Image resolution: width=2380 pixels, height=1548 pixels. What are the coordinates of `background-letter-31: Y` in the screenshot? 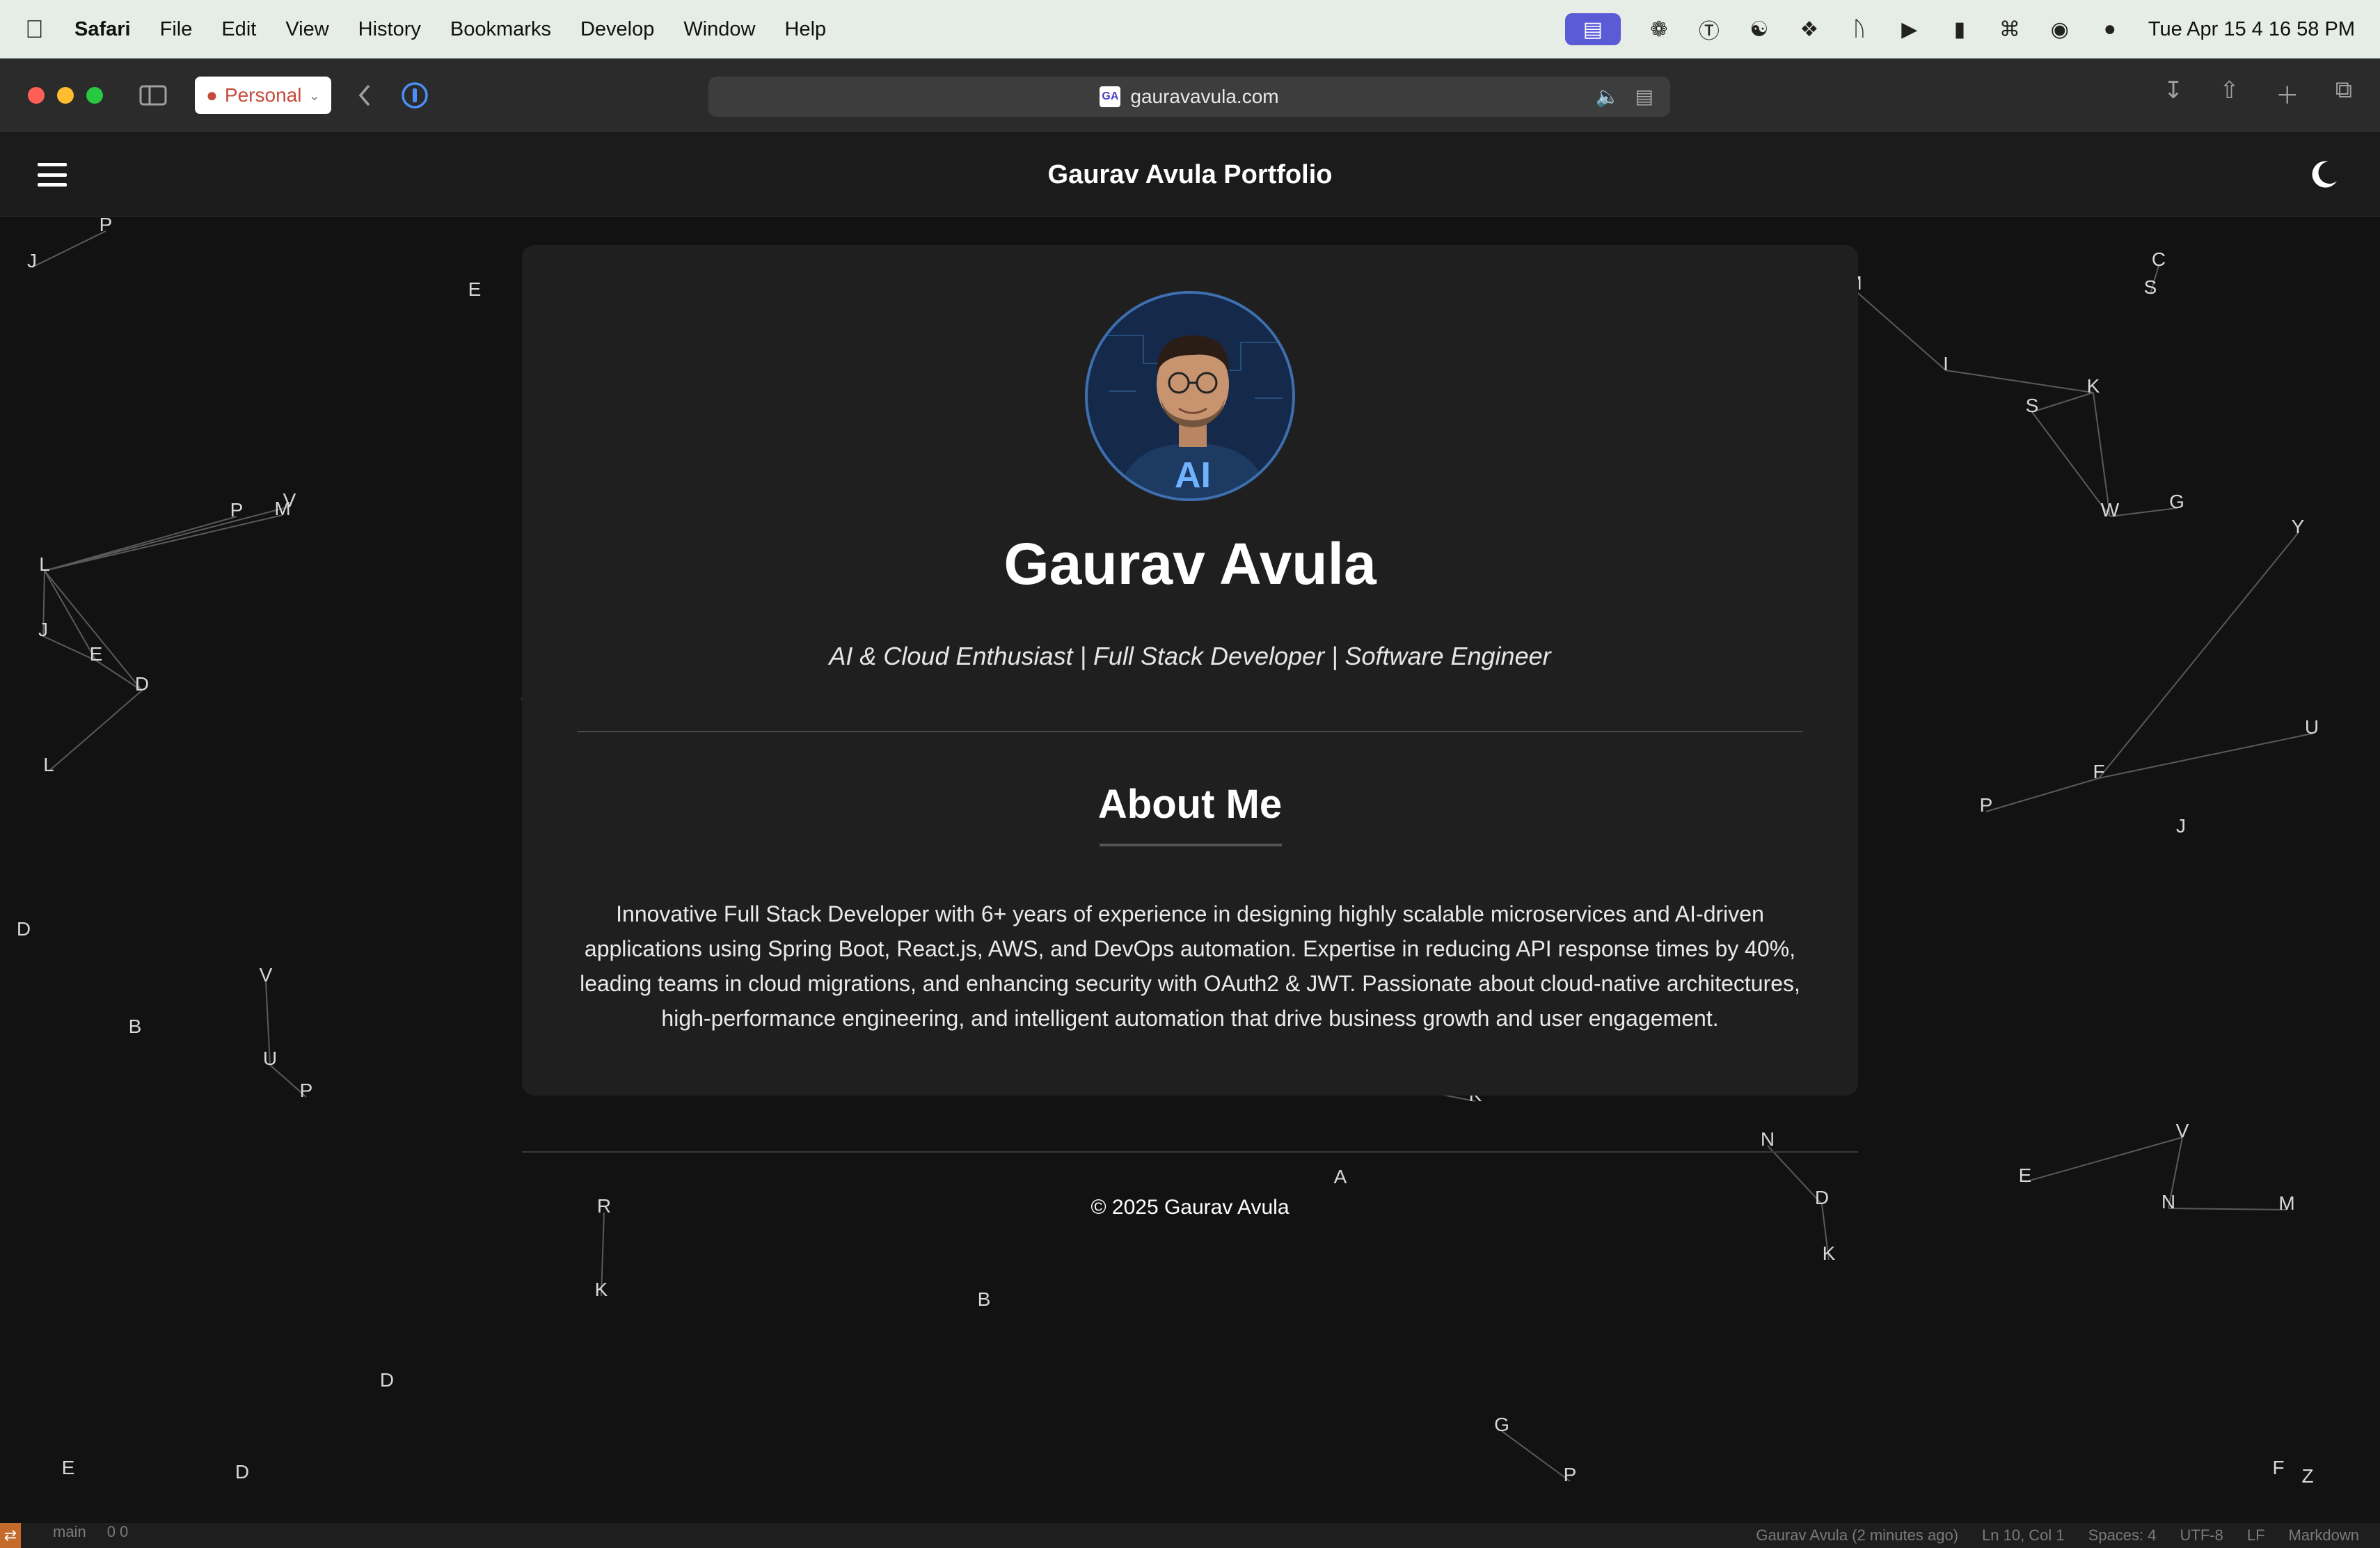 It's located at (2298, 526).